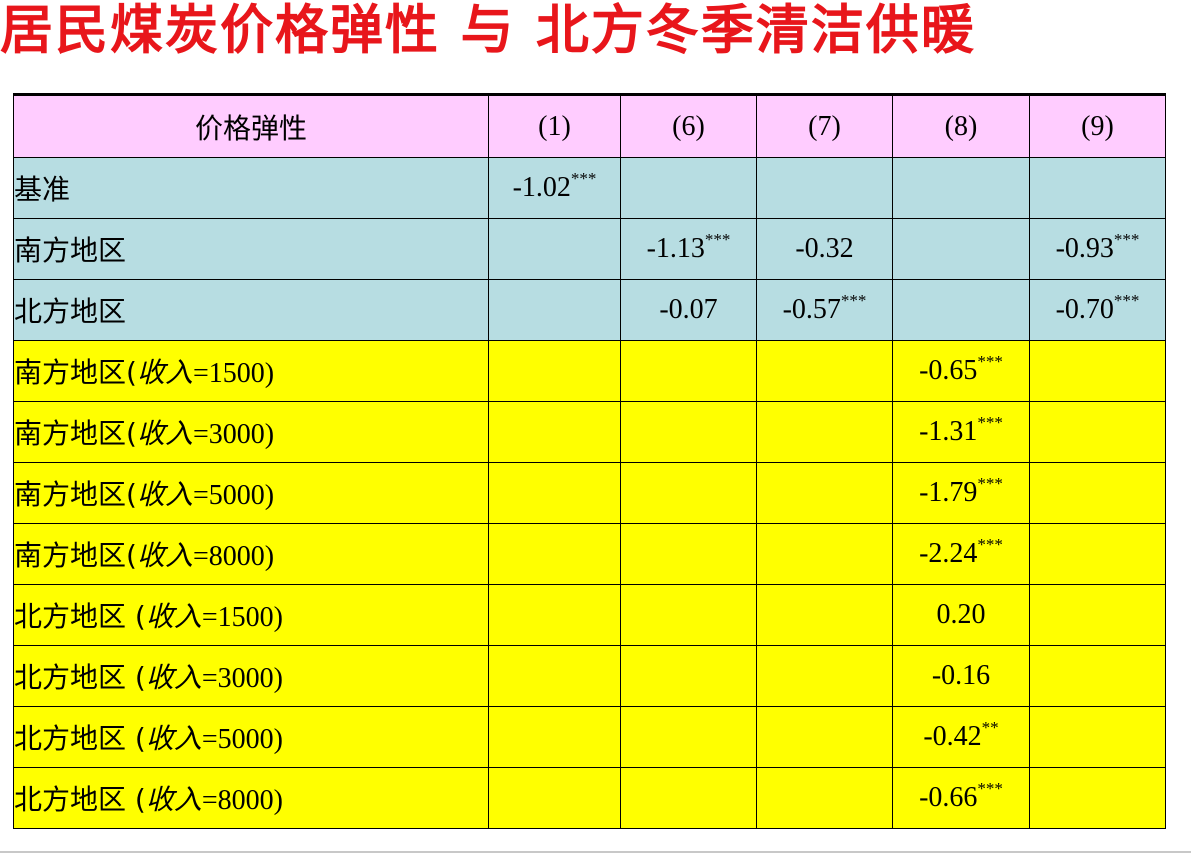 Image resolution: width=1191 pixels, height=855 pixels. I want to click on income-value: =8000), so click(242, 800).